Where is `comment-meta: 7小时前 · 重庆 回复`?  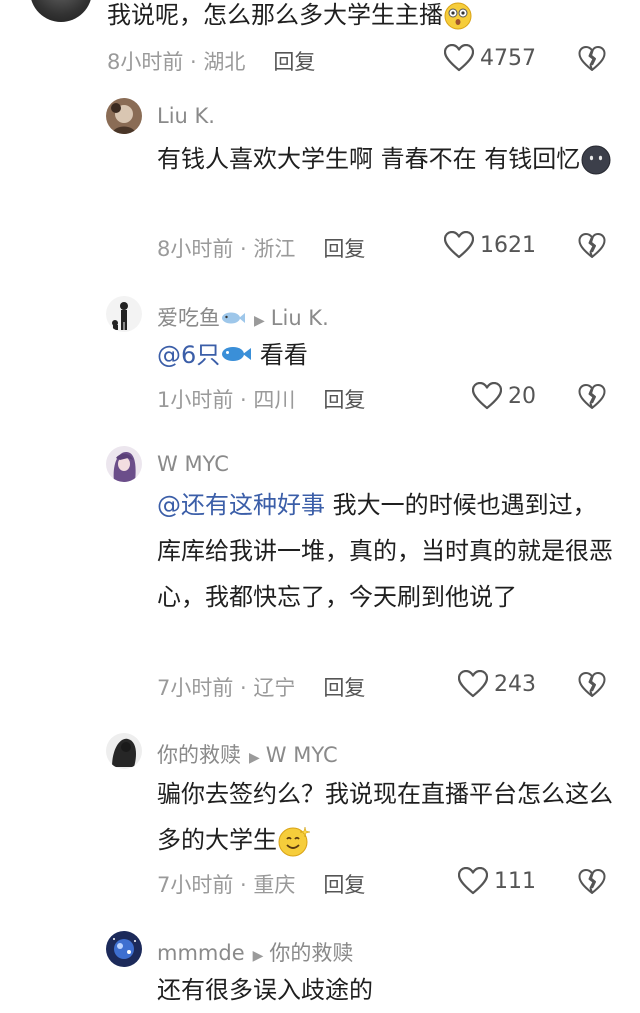 comment-meta: 7小时前 · 重庆 回复 is located at coordinates (261, 884).